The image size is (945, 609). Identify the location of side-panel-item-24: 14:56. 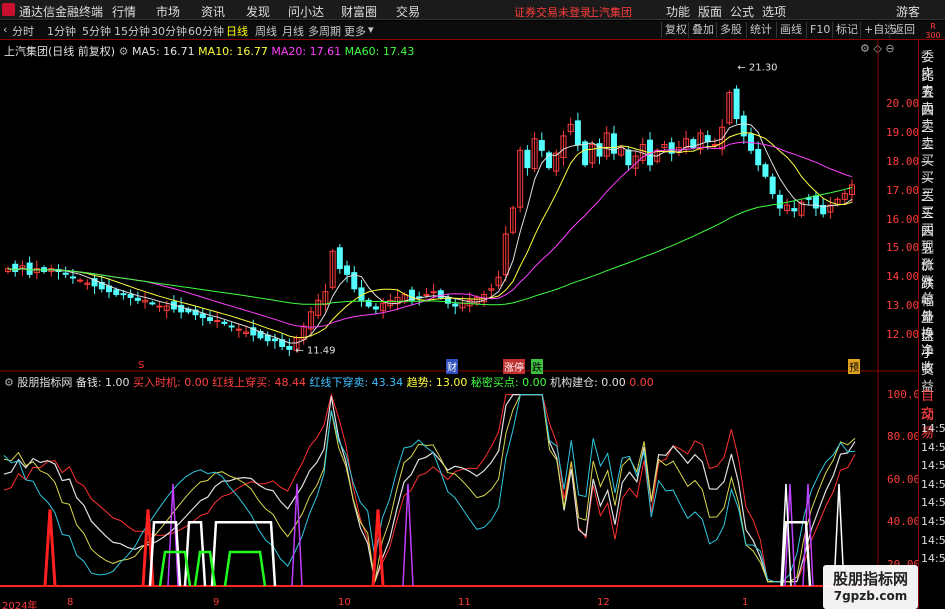
(933, 484).